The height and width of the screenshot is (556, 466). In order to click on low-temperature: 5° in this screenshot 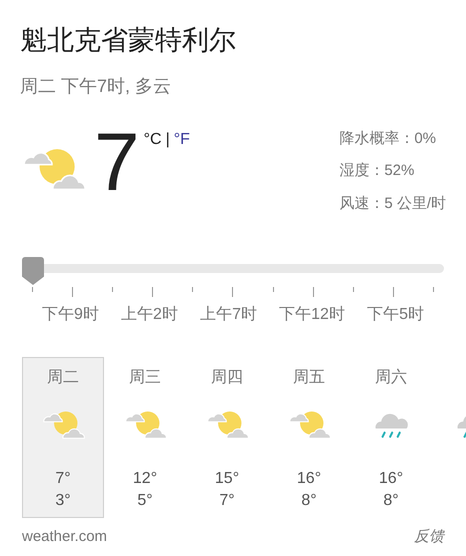, I will do `click(145, 501)`.